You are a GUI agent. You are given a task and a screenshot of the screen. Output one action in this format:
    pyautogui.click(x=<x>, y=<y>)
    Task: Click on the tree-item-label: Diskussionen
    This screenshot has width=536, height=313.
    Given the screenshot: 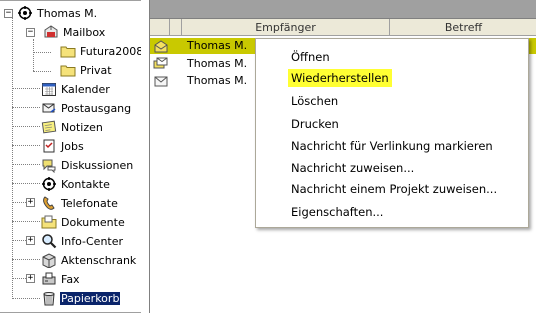 What is the action you would take?
    pyautogui.click(x=97, y=165)
    